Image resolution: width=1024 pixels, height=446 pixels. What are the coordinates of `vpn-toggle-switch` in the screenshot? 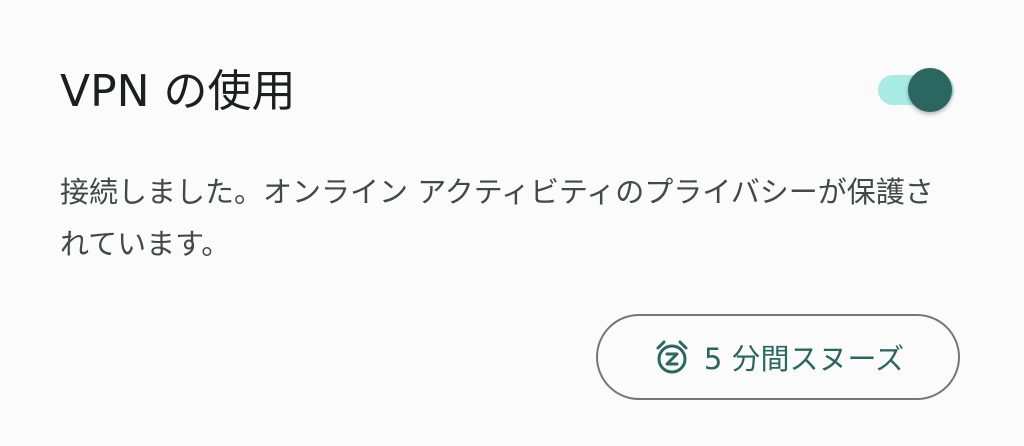 It's located at (919, 90).